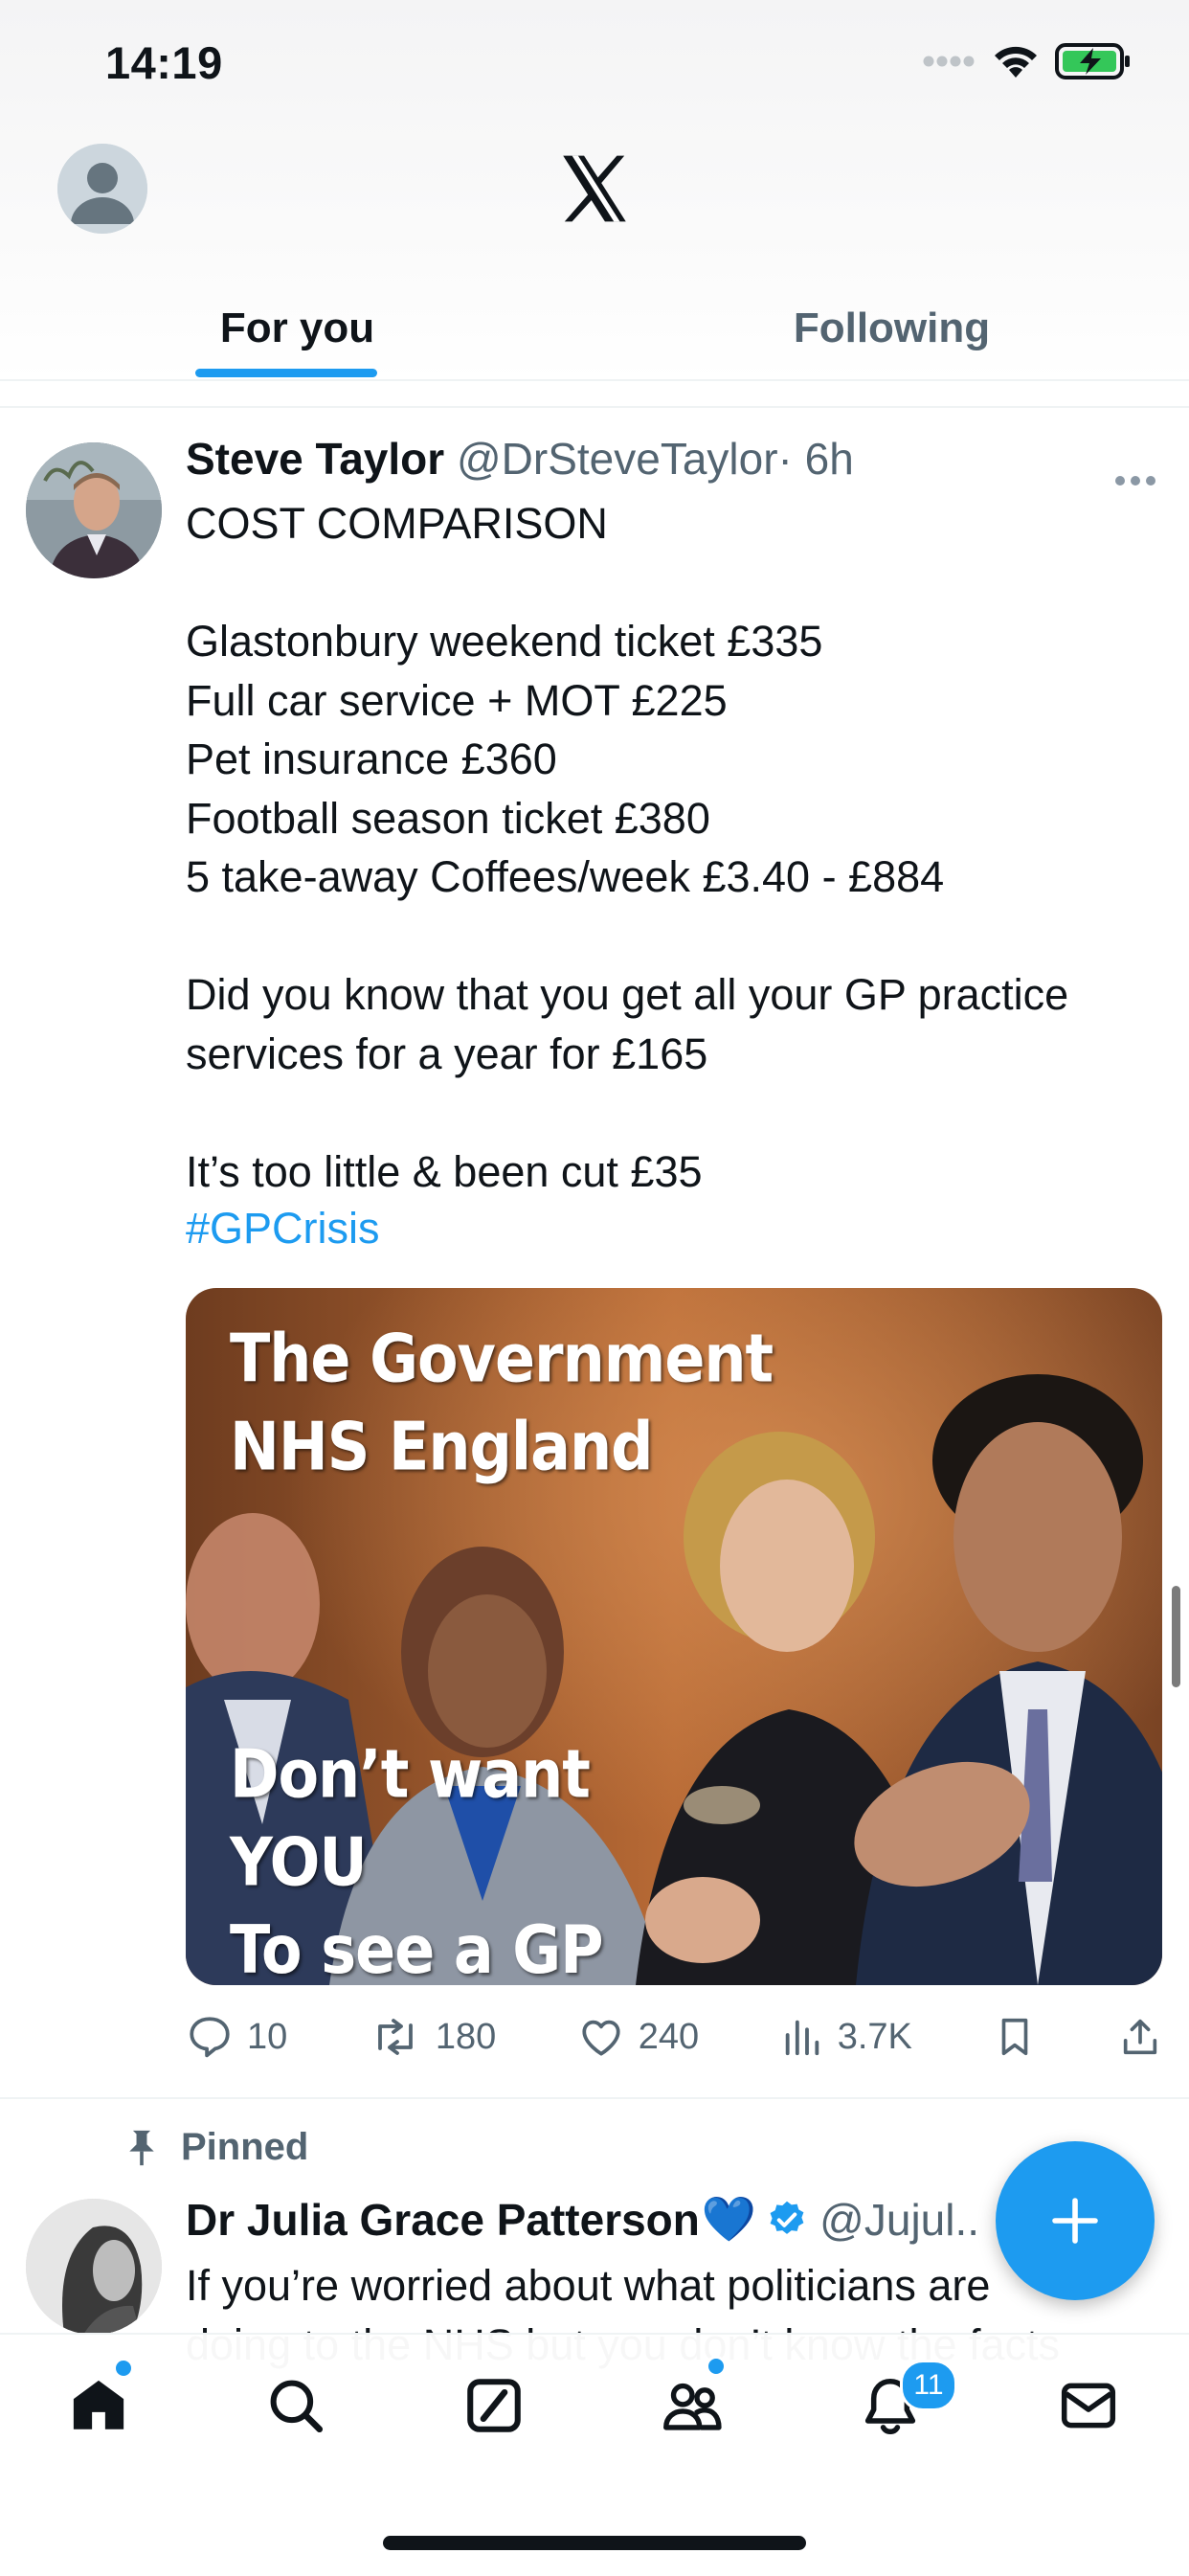  I want to click on tweet-time: · 6h, so click(815, 459).